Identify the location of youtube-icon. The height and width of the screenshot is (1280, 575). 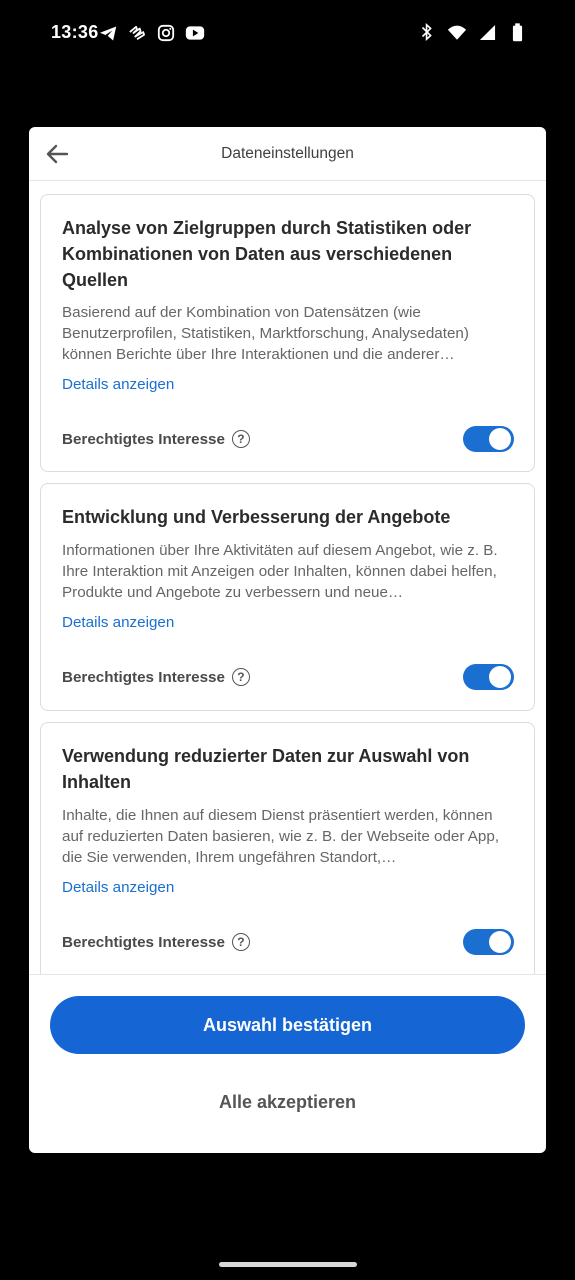
(195, 33).